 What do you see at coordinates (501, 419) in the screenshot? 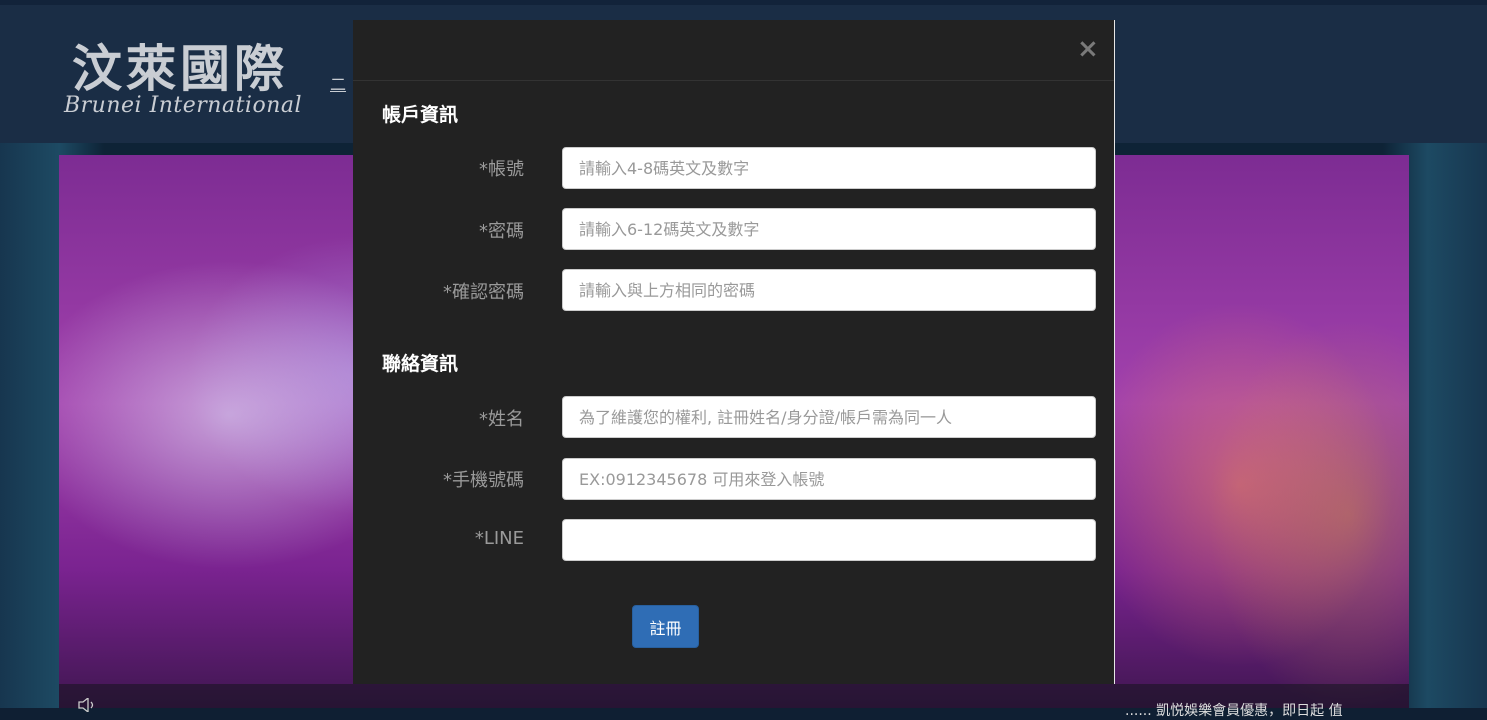
I see `name-label: *姓名` at bounding box center [501, 419].